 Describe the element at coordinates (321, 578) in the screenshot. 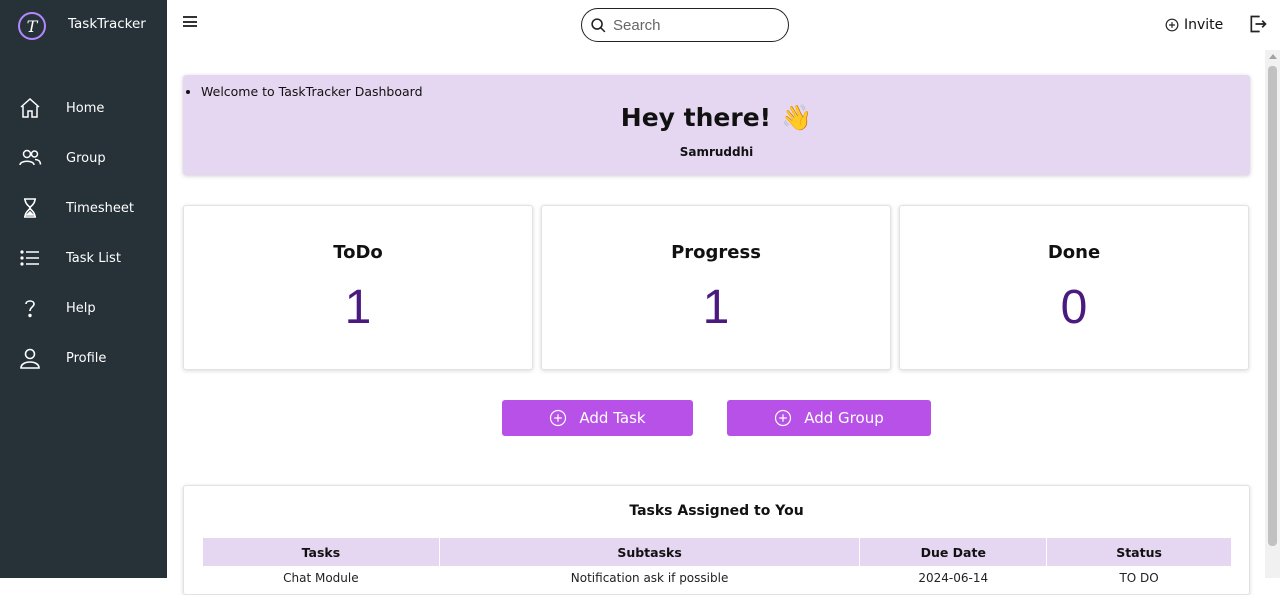

I see `task-cell: Chat Module` at that location.